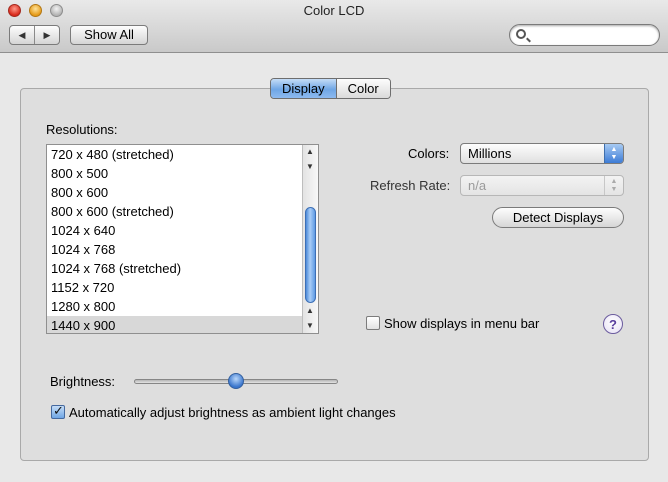 The image size is (668, 482). What do you see at coordinates (175, 230) in the screenshot?
I see `list-item: 1024 x 640` at bounding box center [175, 230].